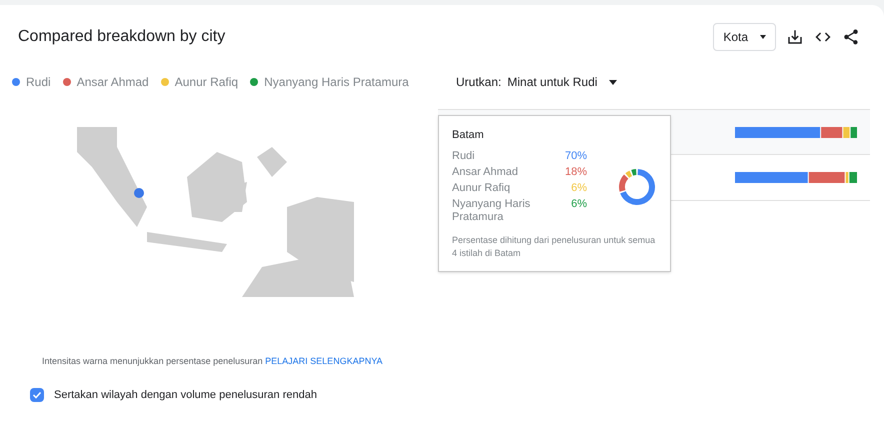  Describe the element at coordinates (464, 156) in the screenshot. I see `tooltip-name: Rudi` at that location.